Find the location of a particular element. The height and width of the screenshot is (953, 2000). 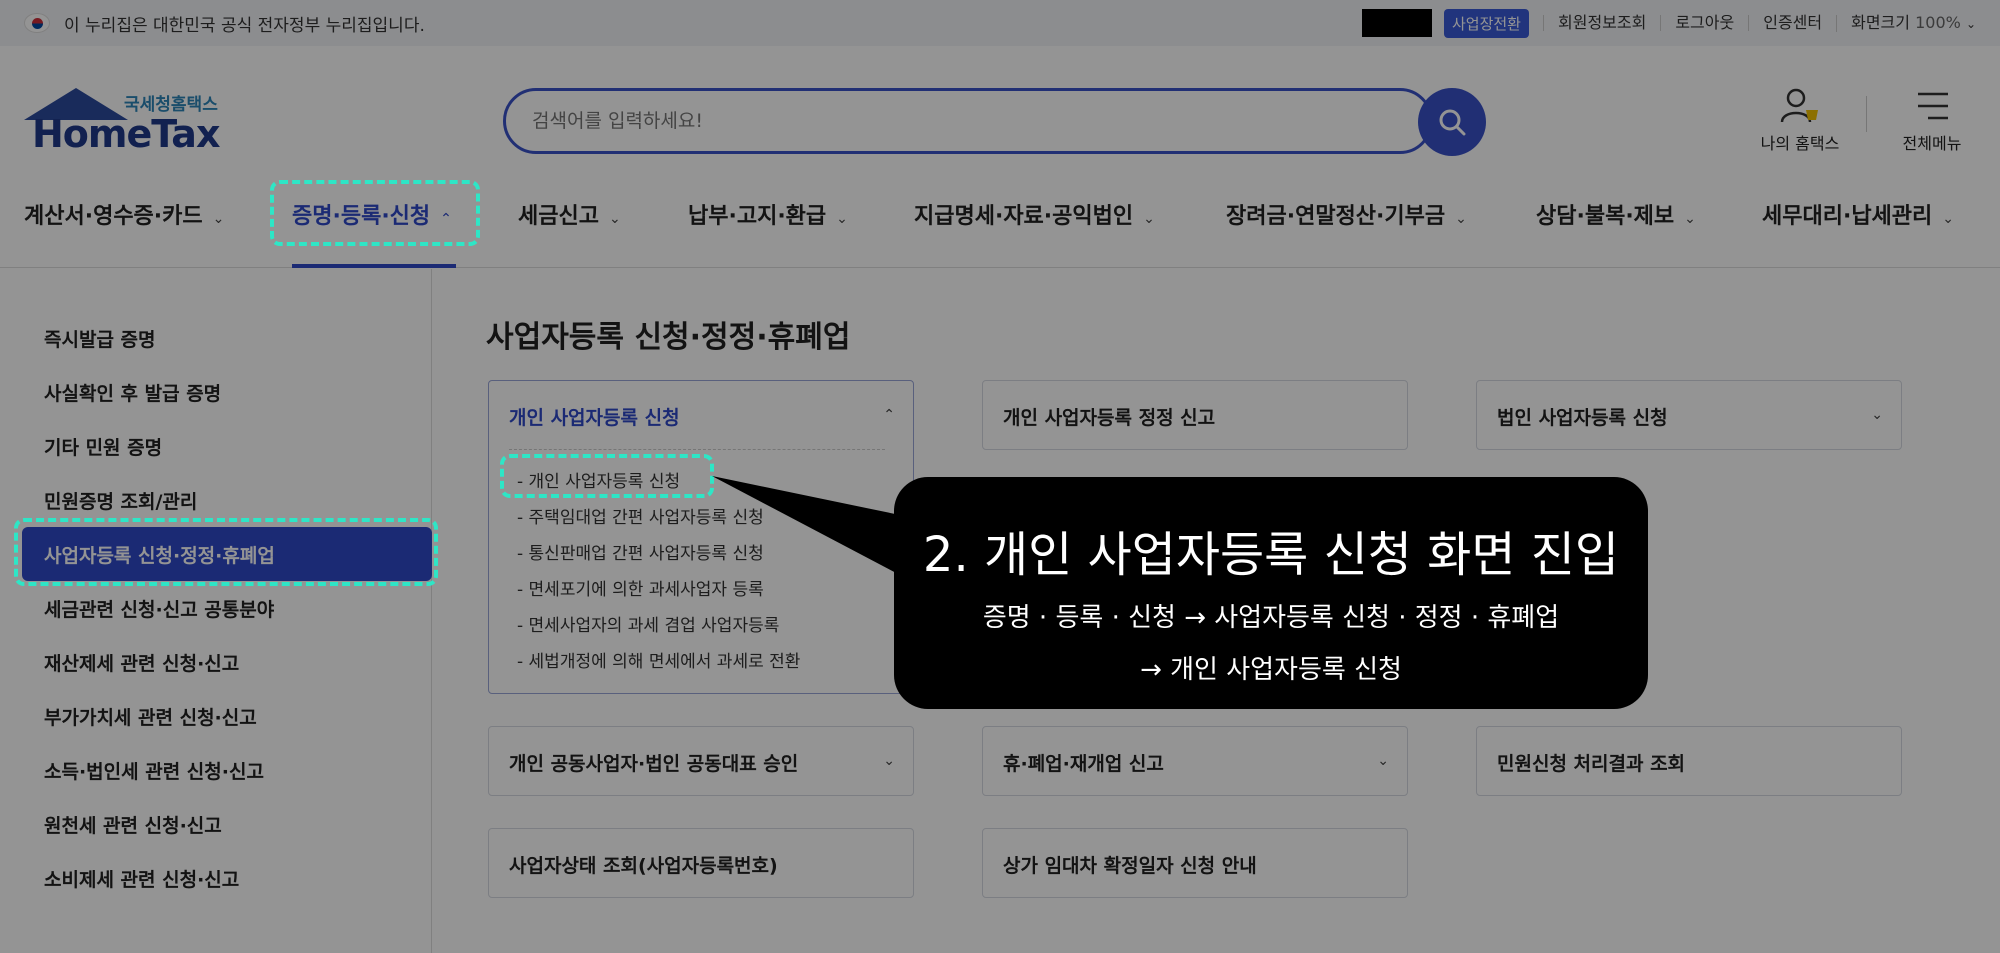

gov-utility-links: 사업장전환 회원정보조회 로그아웃 인증센터 화면크기 100% ⌄ is located at coordinates (1668, 23).